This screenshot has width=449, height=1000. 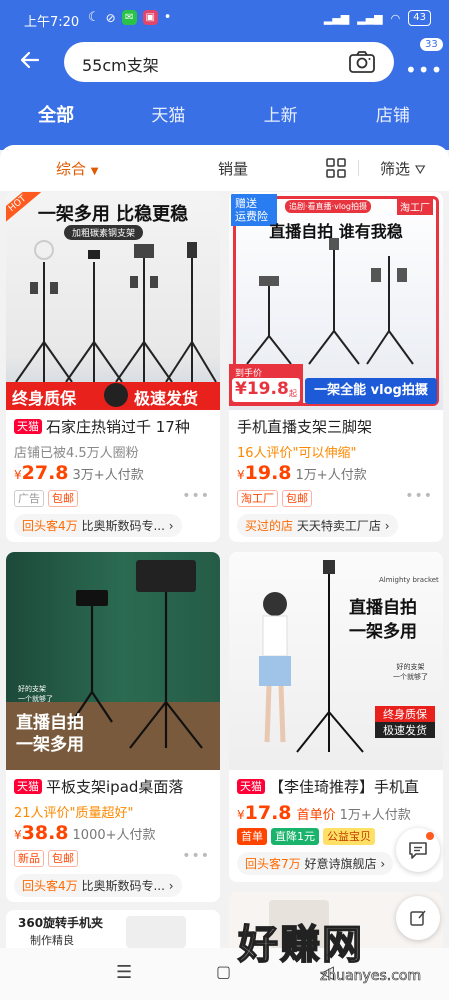 I want to click on divider, so click(x=358, y=168).